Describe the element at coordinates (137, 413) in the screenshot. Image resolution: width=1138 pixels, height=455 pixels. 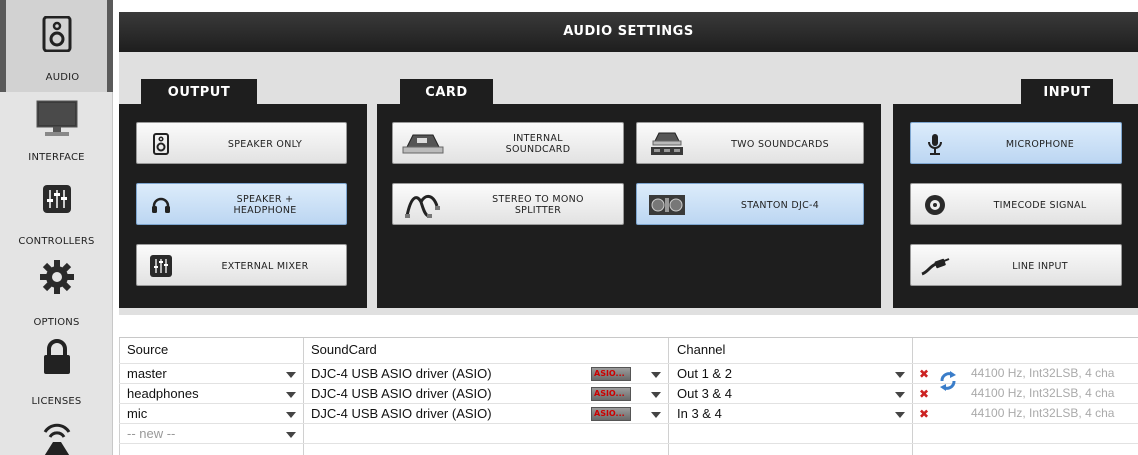
I see `source-select: mic` at that location.